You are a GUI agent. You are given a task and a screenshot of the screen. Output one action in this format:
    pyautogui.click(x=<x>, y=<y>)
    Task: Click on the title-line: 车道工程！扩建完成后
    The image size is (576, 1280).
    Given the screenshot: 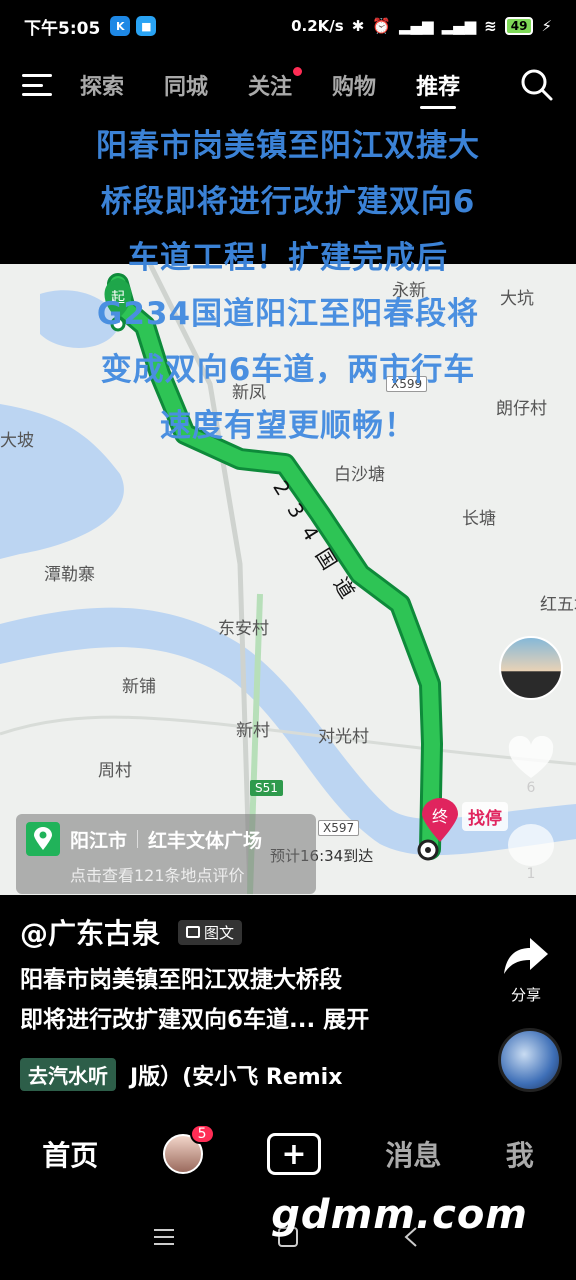 What is the action you would take?
    pyautogui.click(x=288, y=258)
    